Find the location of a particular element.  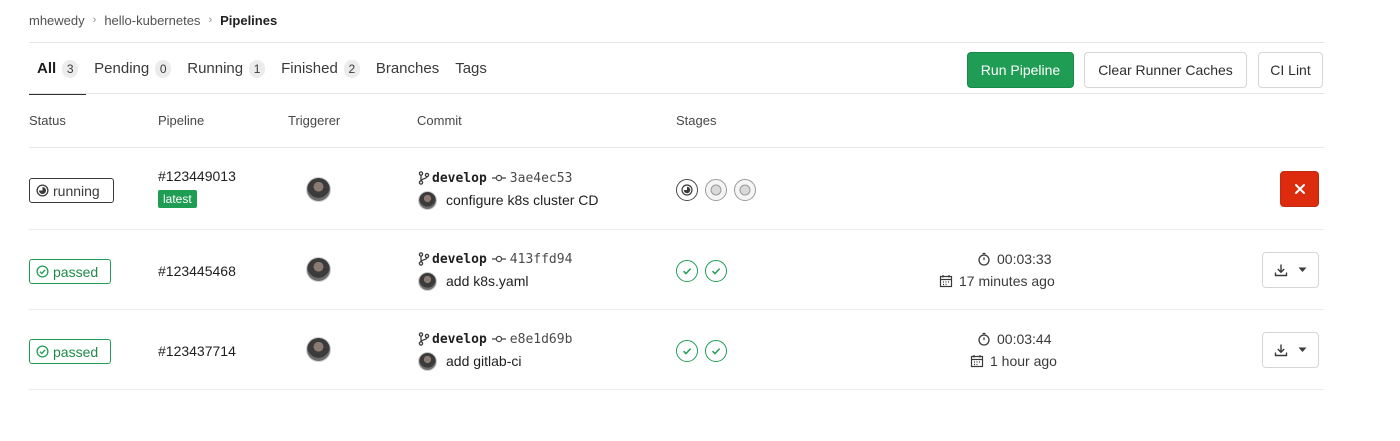

pipeline-finished: 17 minutes ago is located at coordinates (997, 281).